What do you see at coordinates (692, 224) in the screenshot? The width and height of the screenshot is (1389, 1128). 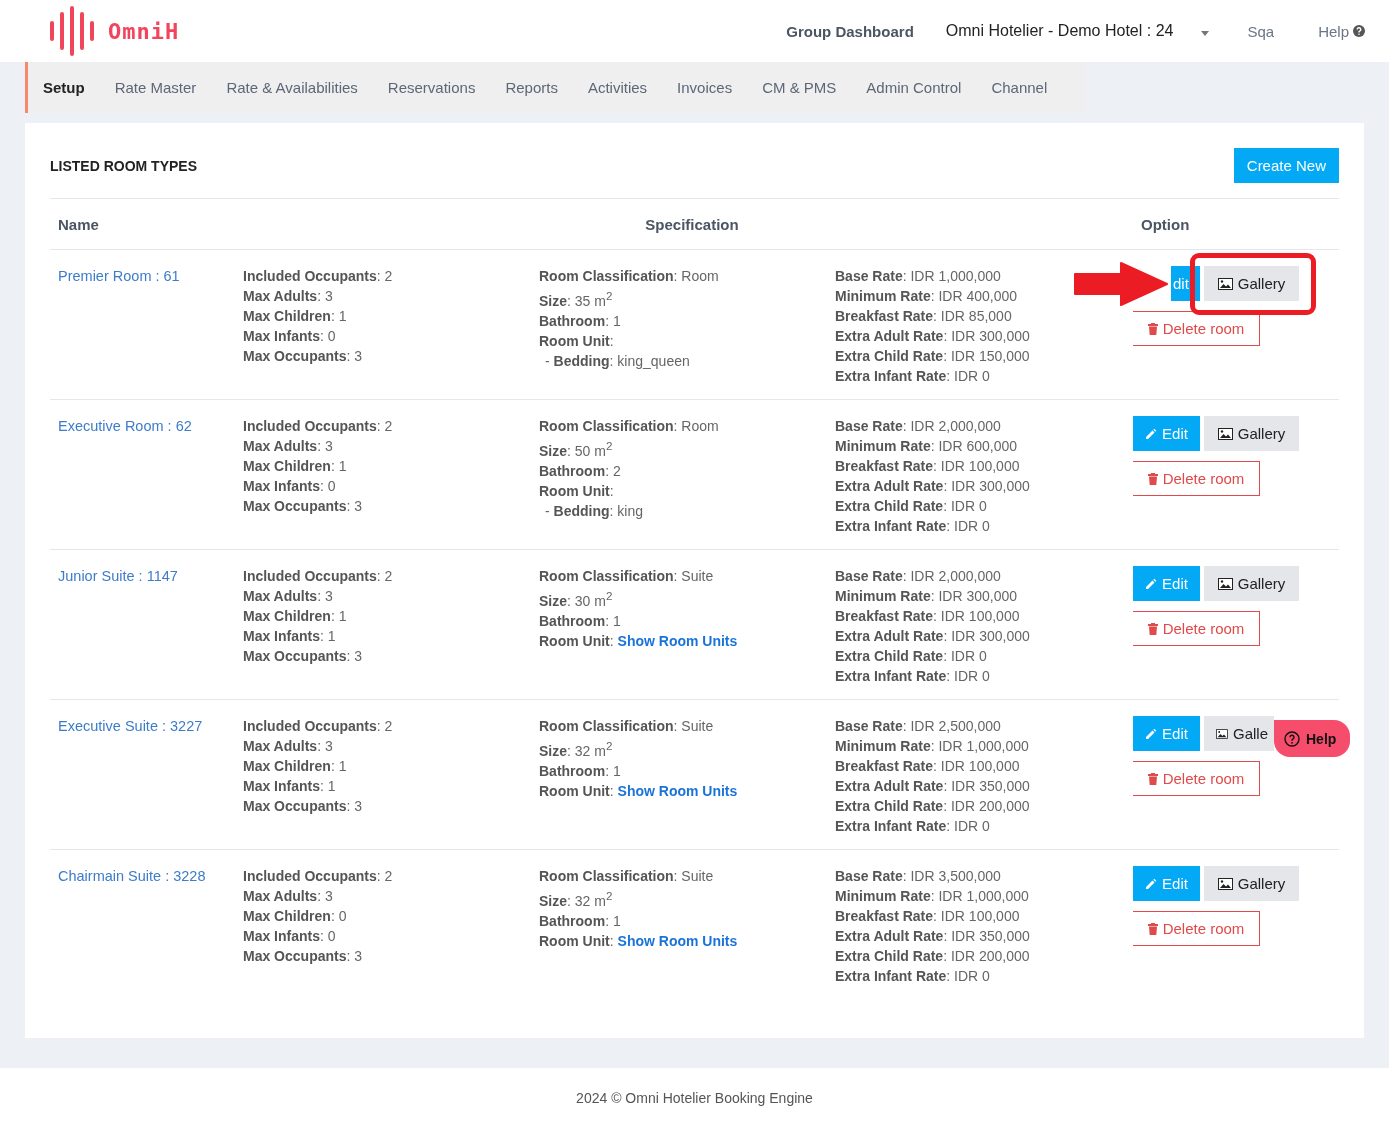 I see `column-header: Specification` at bounding box center [692, 224].